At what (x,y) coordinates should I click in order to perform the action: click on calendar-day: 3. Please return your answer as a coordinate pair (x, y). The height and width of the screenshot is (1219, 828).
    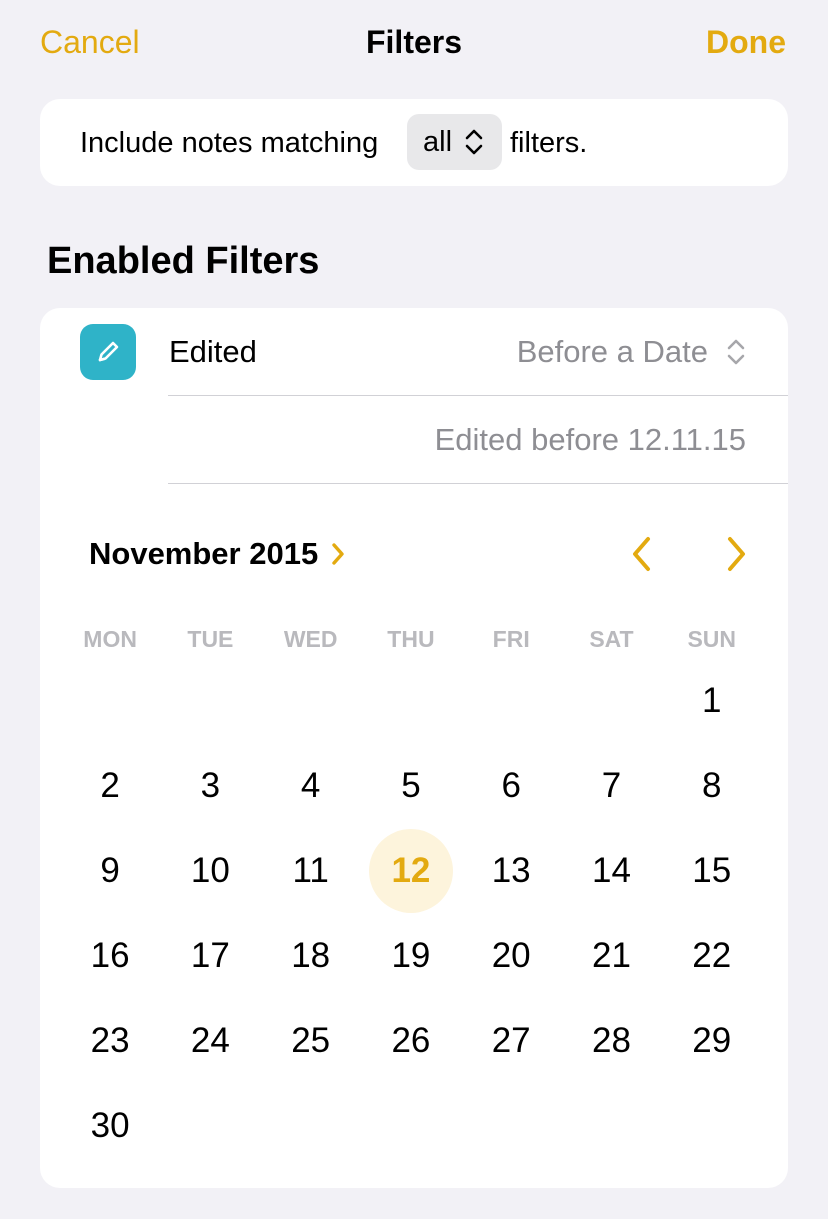
    Looking at the image, I should click on (210, 785).